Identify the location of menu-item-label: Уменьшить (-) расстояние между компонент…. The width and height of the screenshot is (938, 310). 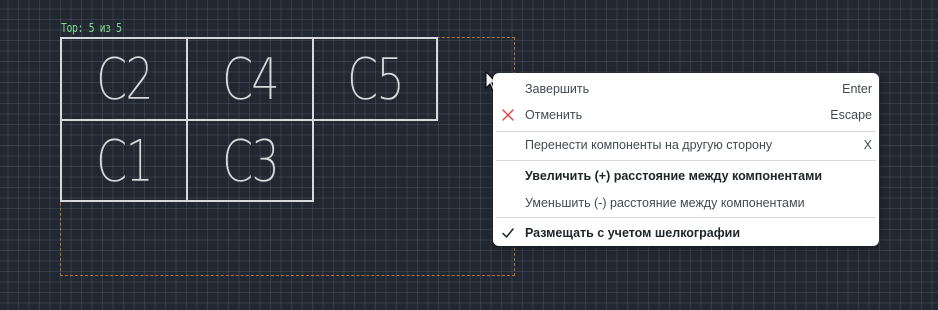
(665, 202).